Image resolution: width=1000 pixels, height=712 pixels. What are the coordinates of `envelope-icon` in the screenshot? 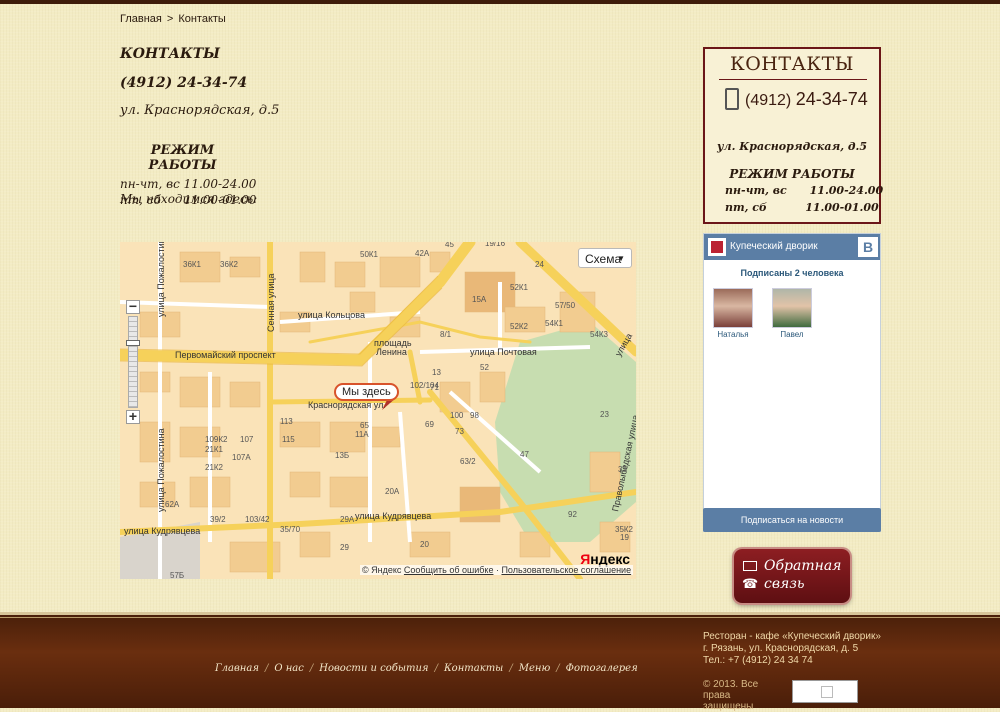 It's located at (750, 566).